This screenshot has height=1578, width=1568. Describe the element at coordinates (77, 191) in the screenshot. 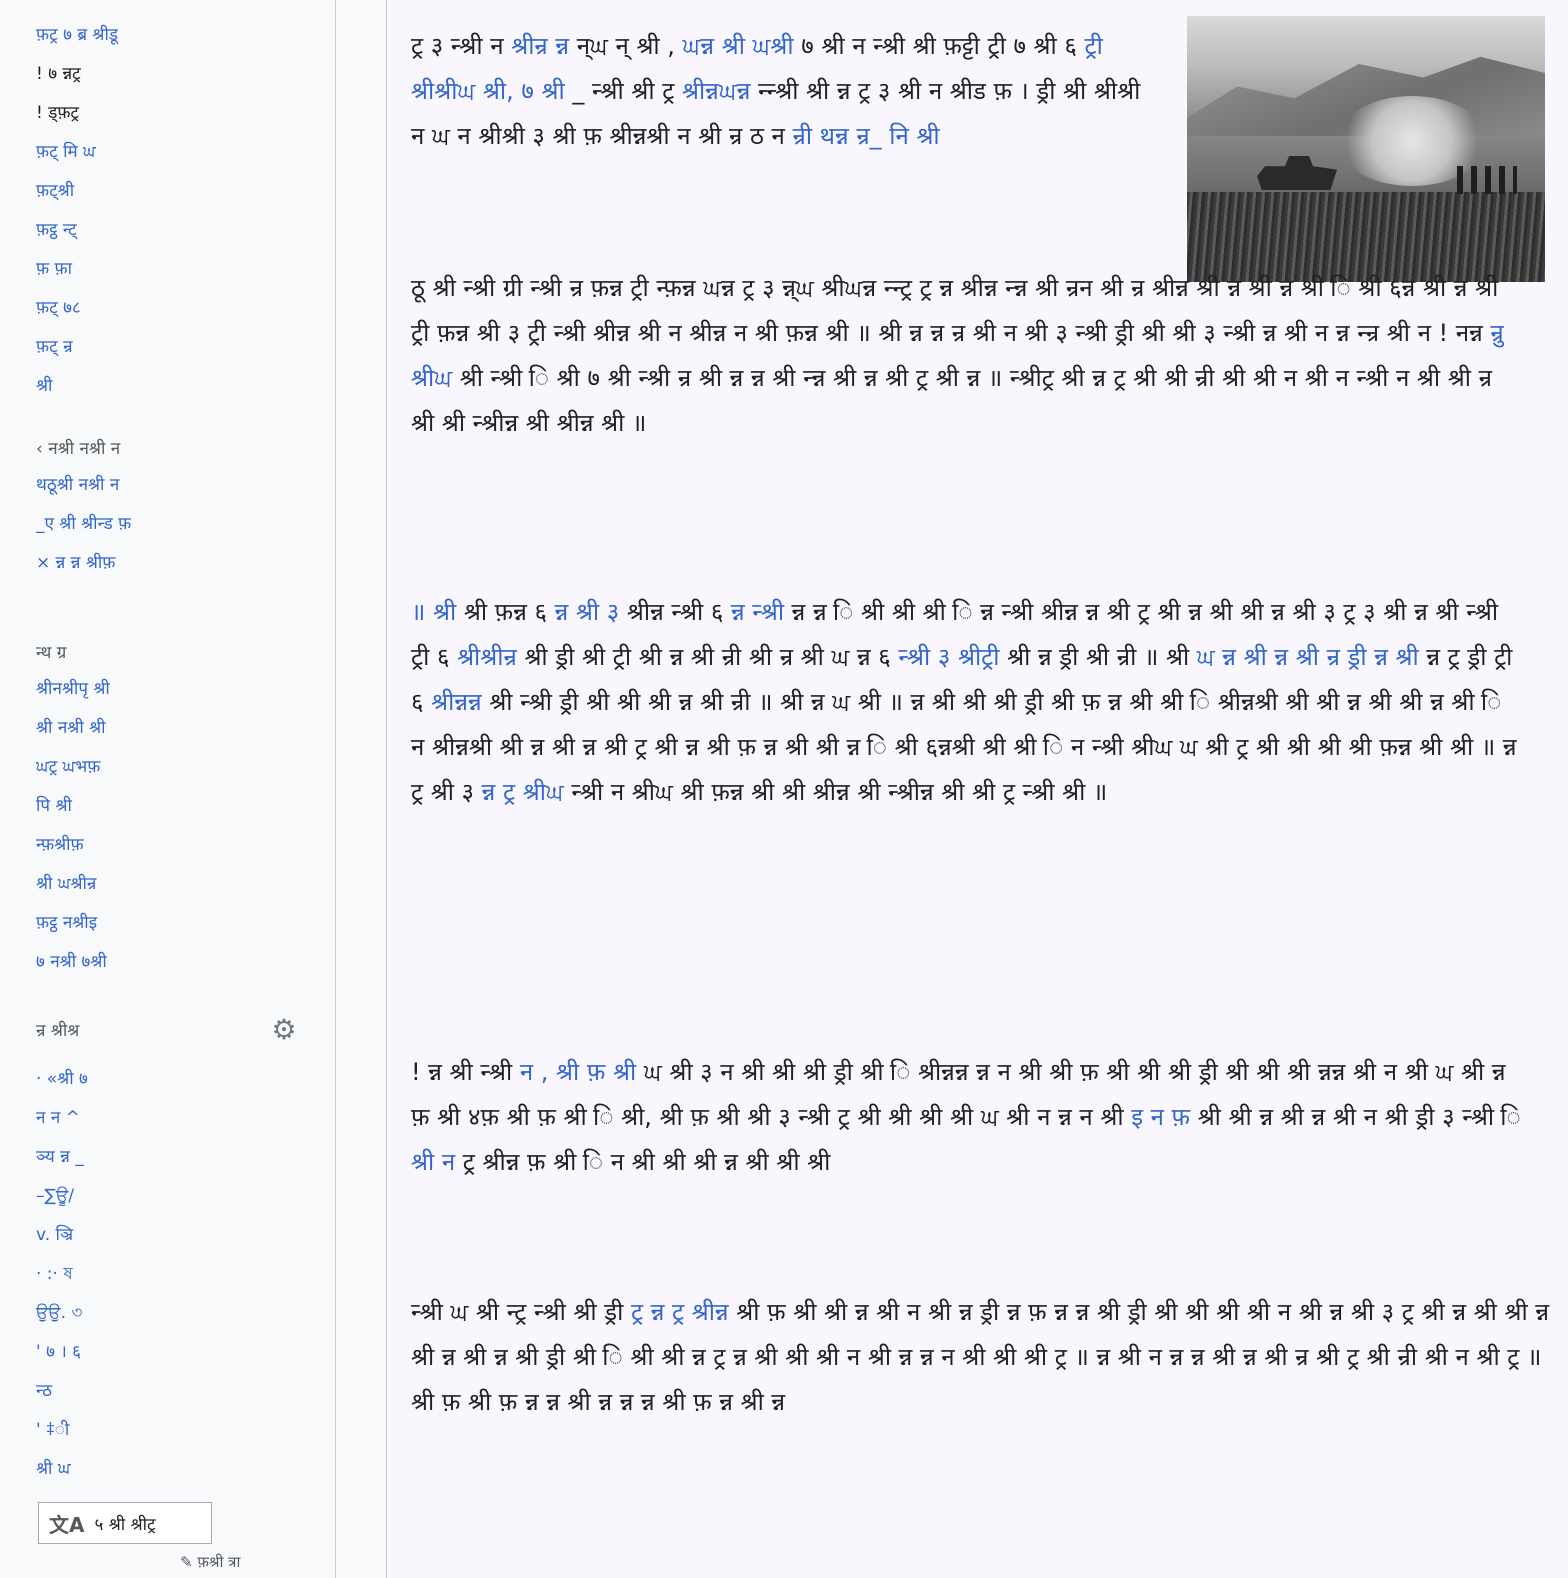

I see `sidebar-item-5: फ़ट्श्री` at that location.